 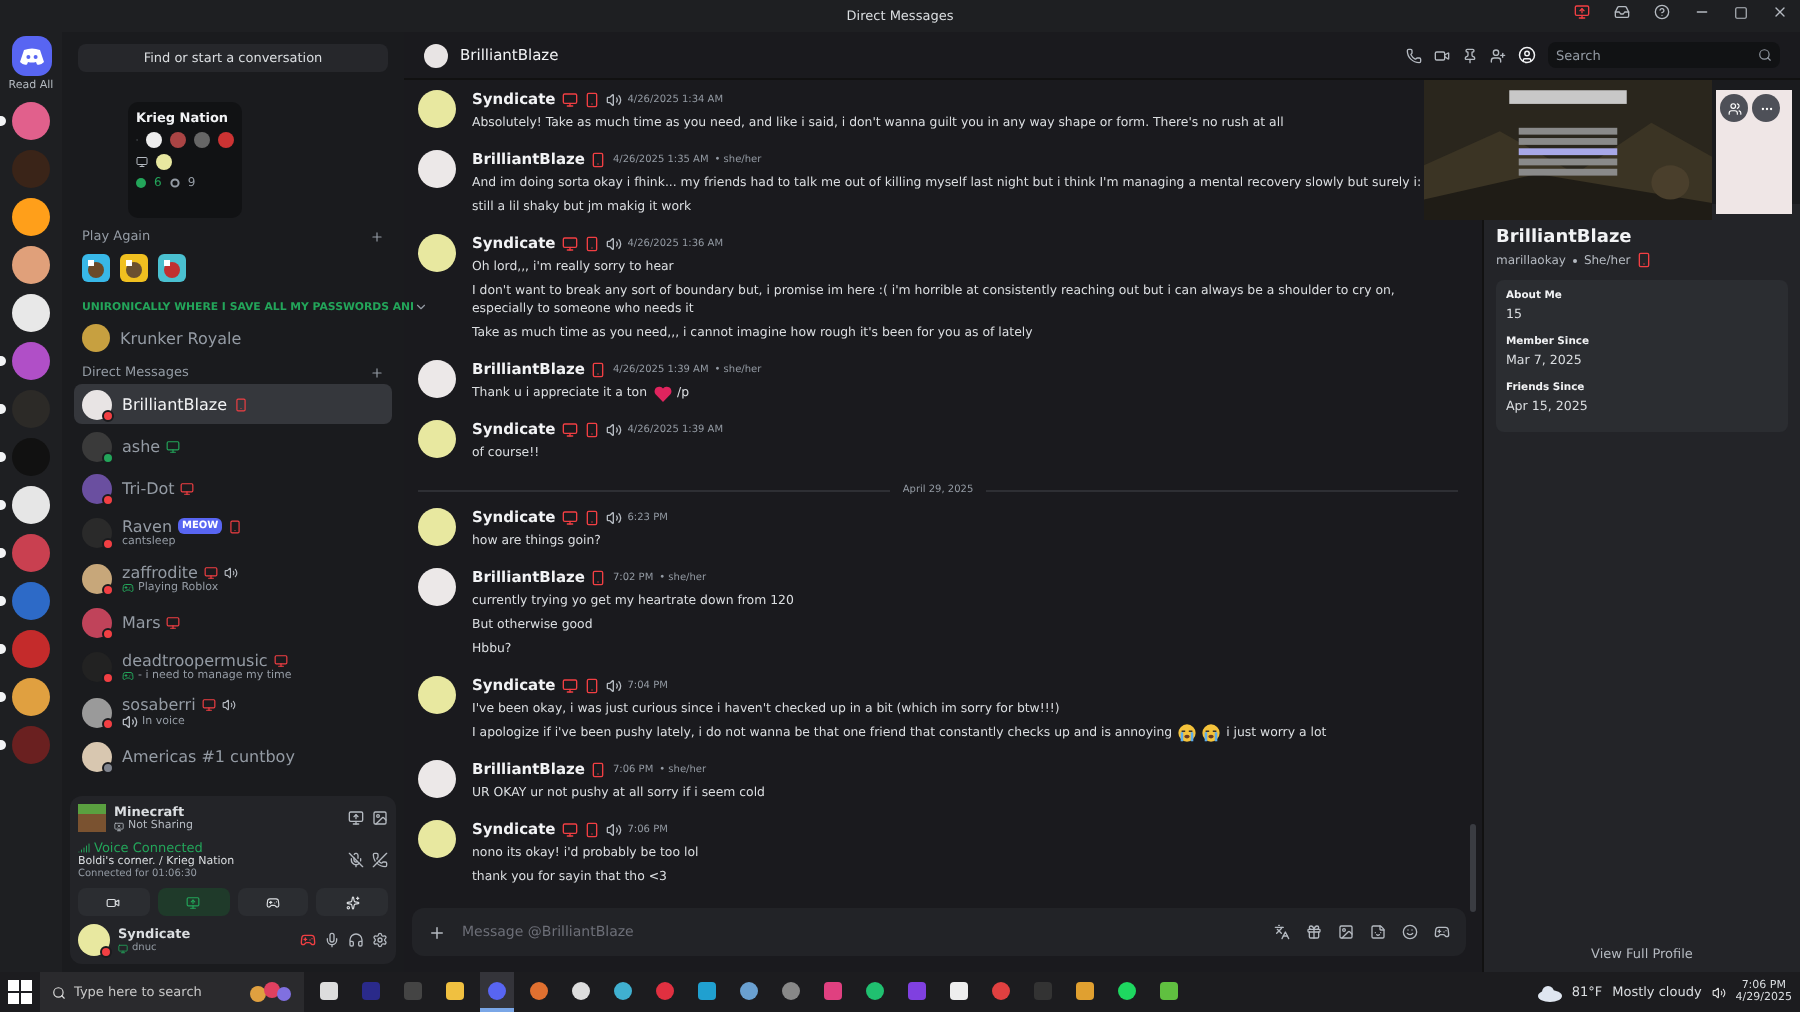 I want to click on search-highlight-icon, so click(x=270, y=992).